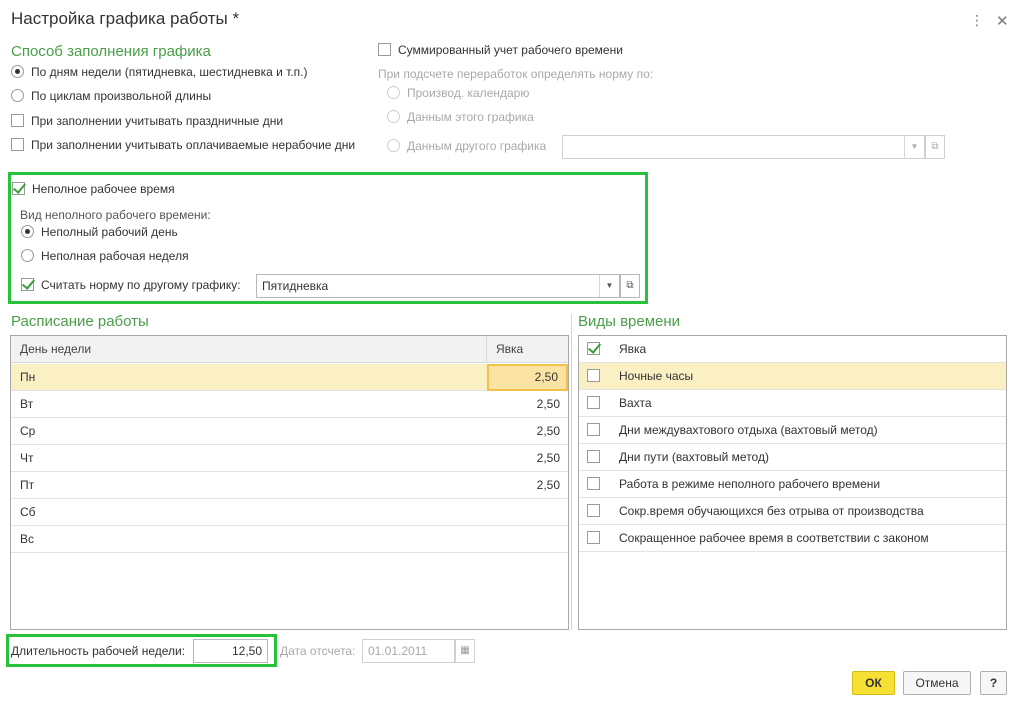 This screenshot has width=1024, height=708. Describe the element at coordinates (792, 376) in the screenshot. I see `list-item: Ночные часы` at that location.